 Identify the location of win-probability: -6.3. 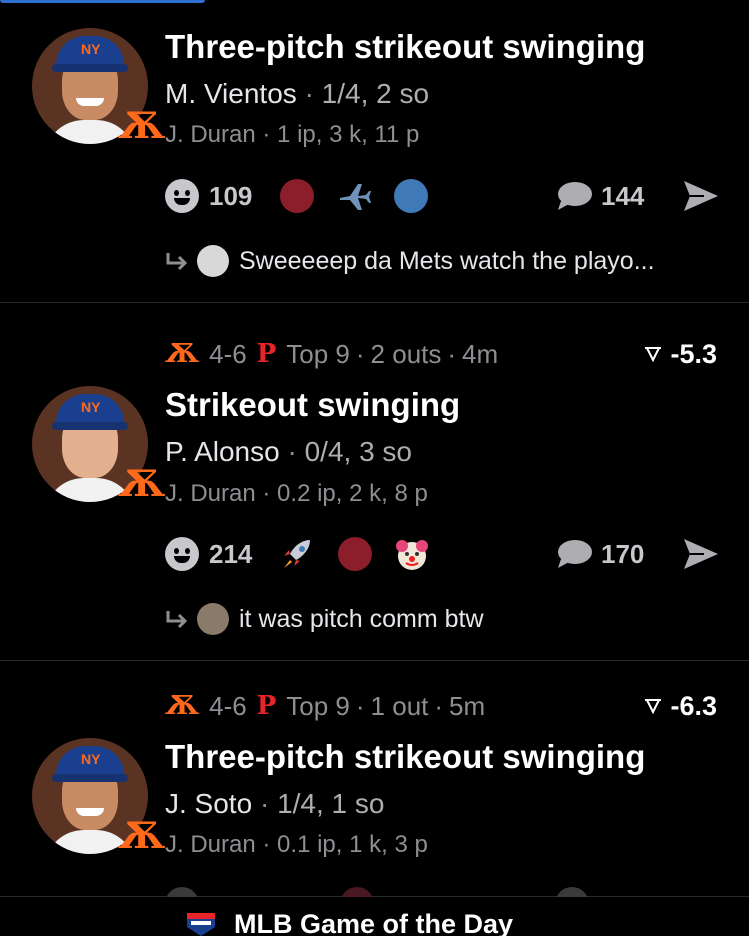
(680, 706).